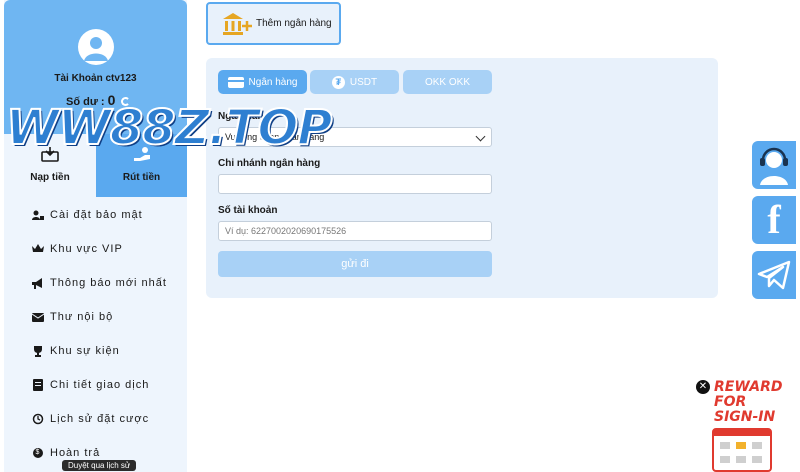  I want to click on telegram-button, so click(774, 275).